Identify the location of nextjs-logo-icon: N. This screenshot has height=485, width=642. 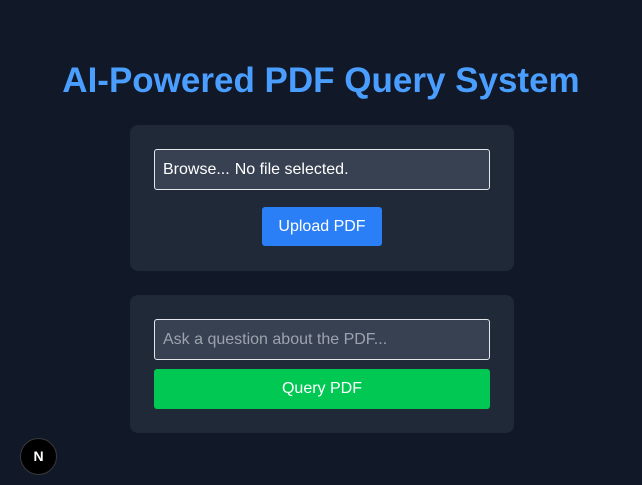
(38, 456).